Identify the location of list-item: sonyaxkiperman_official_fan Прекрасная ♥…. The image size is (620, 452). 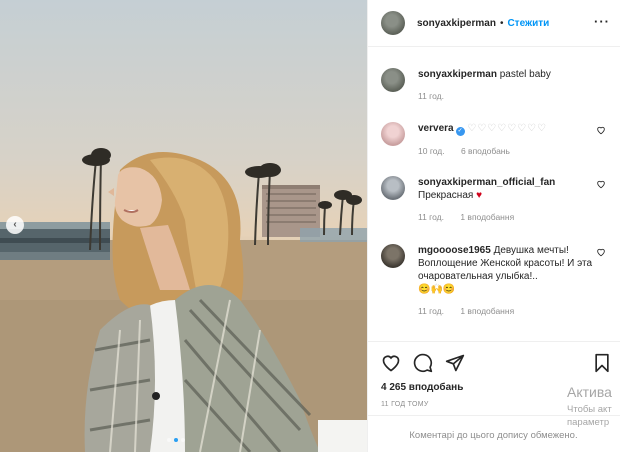
(493, 200).